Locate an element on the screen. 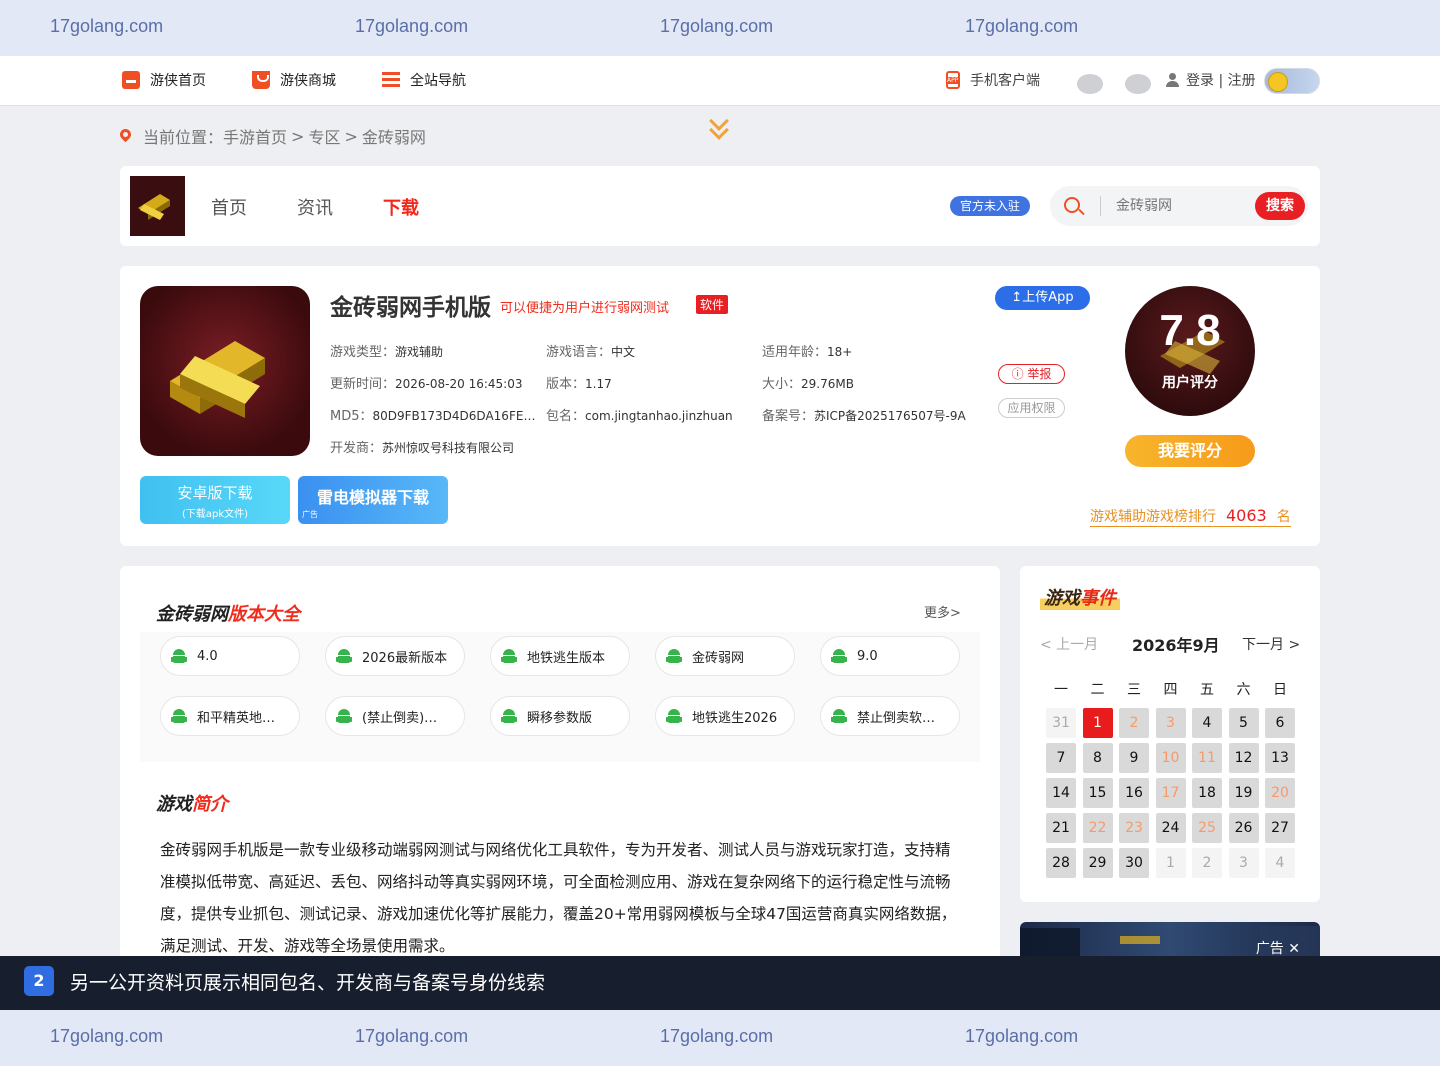  calendar-day: 6 is located at coordinates (1280, 723).